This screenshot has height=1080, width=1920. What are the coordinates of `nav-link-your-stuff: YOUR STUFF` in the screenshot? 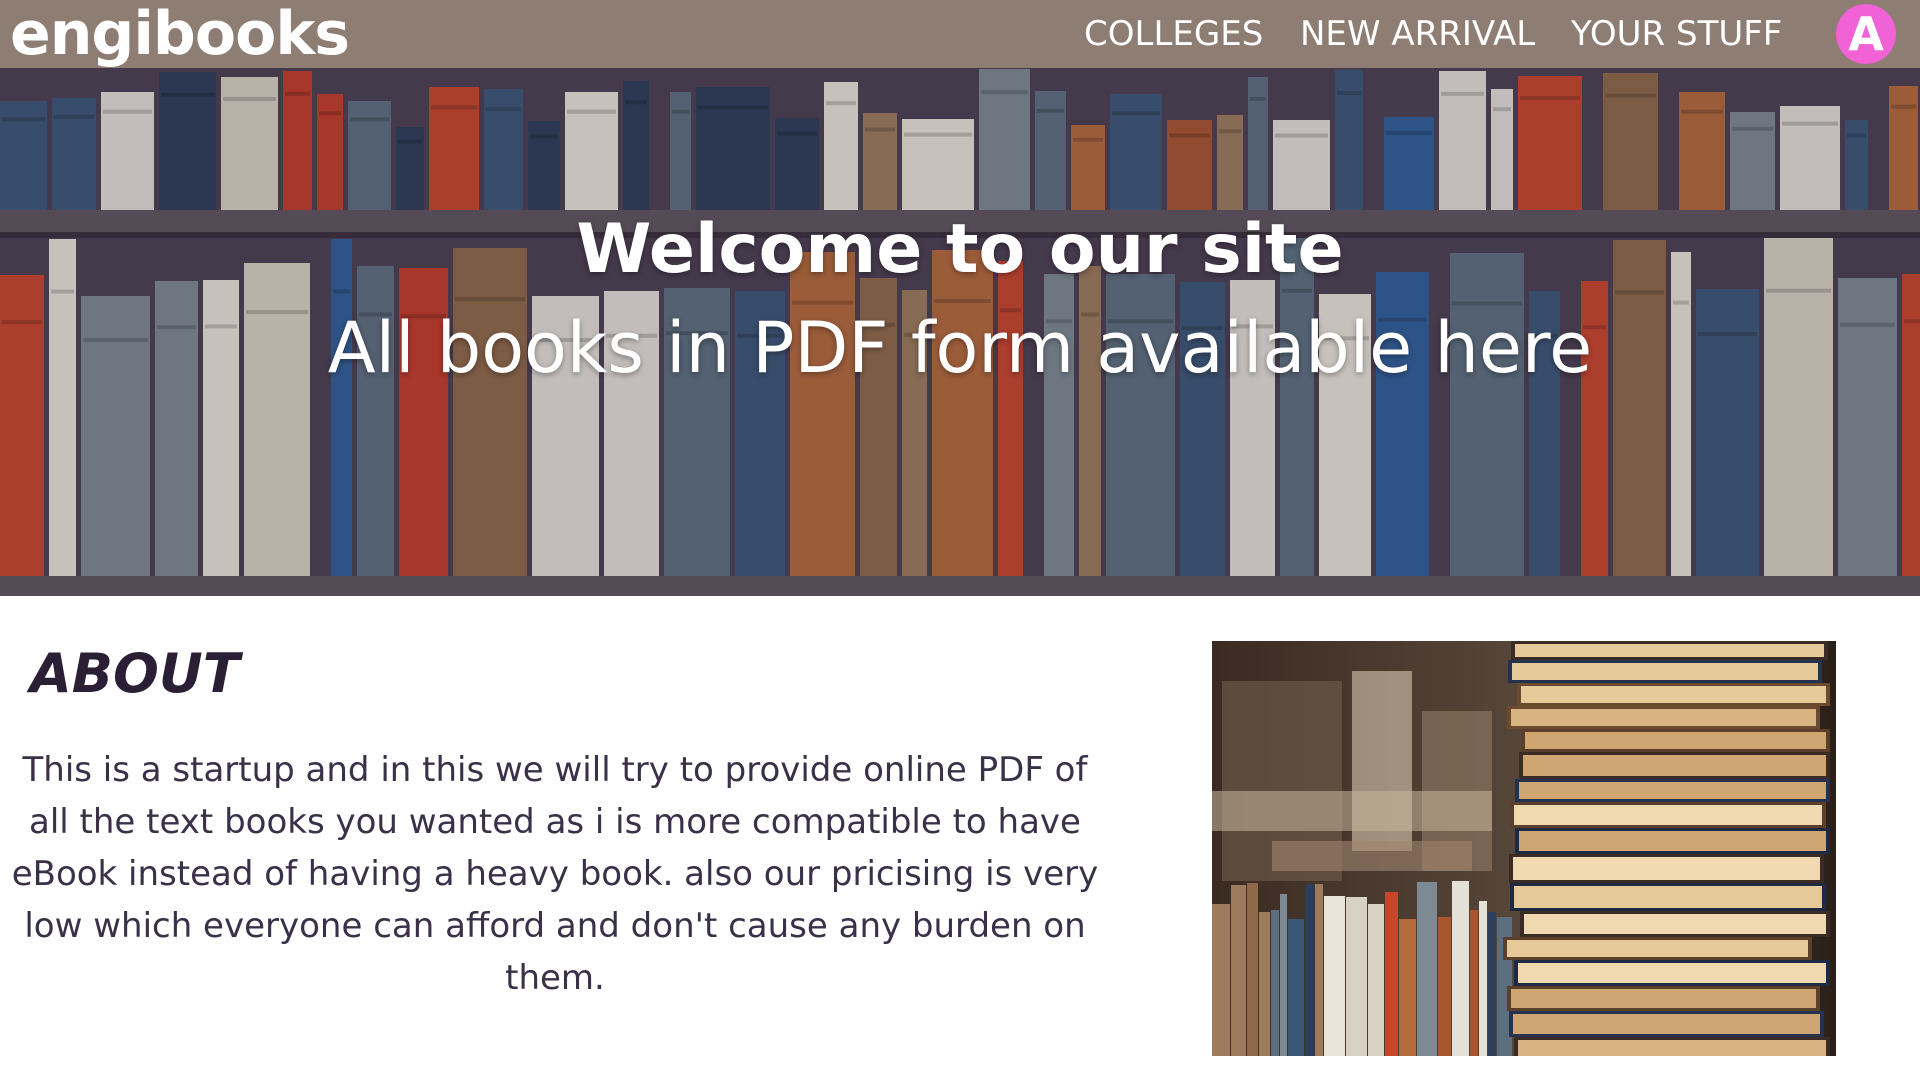 It's located at (1676, 34).